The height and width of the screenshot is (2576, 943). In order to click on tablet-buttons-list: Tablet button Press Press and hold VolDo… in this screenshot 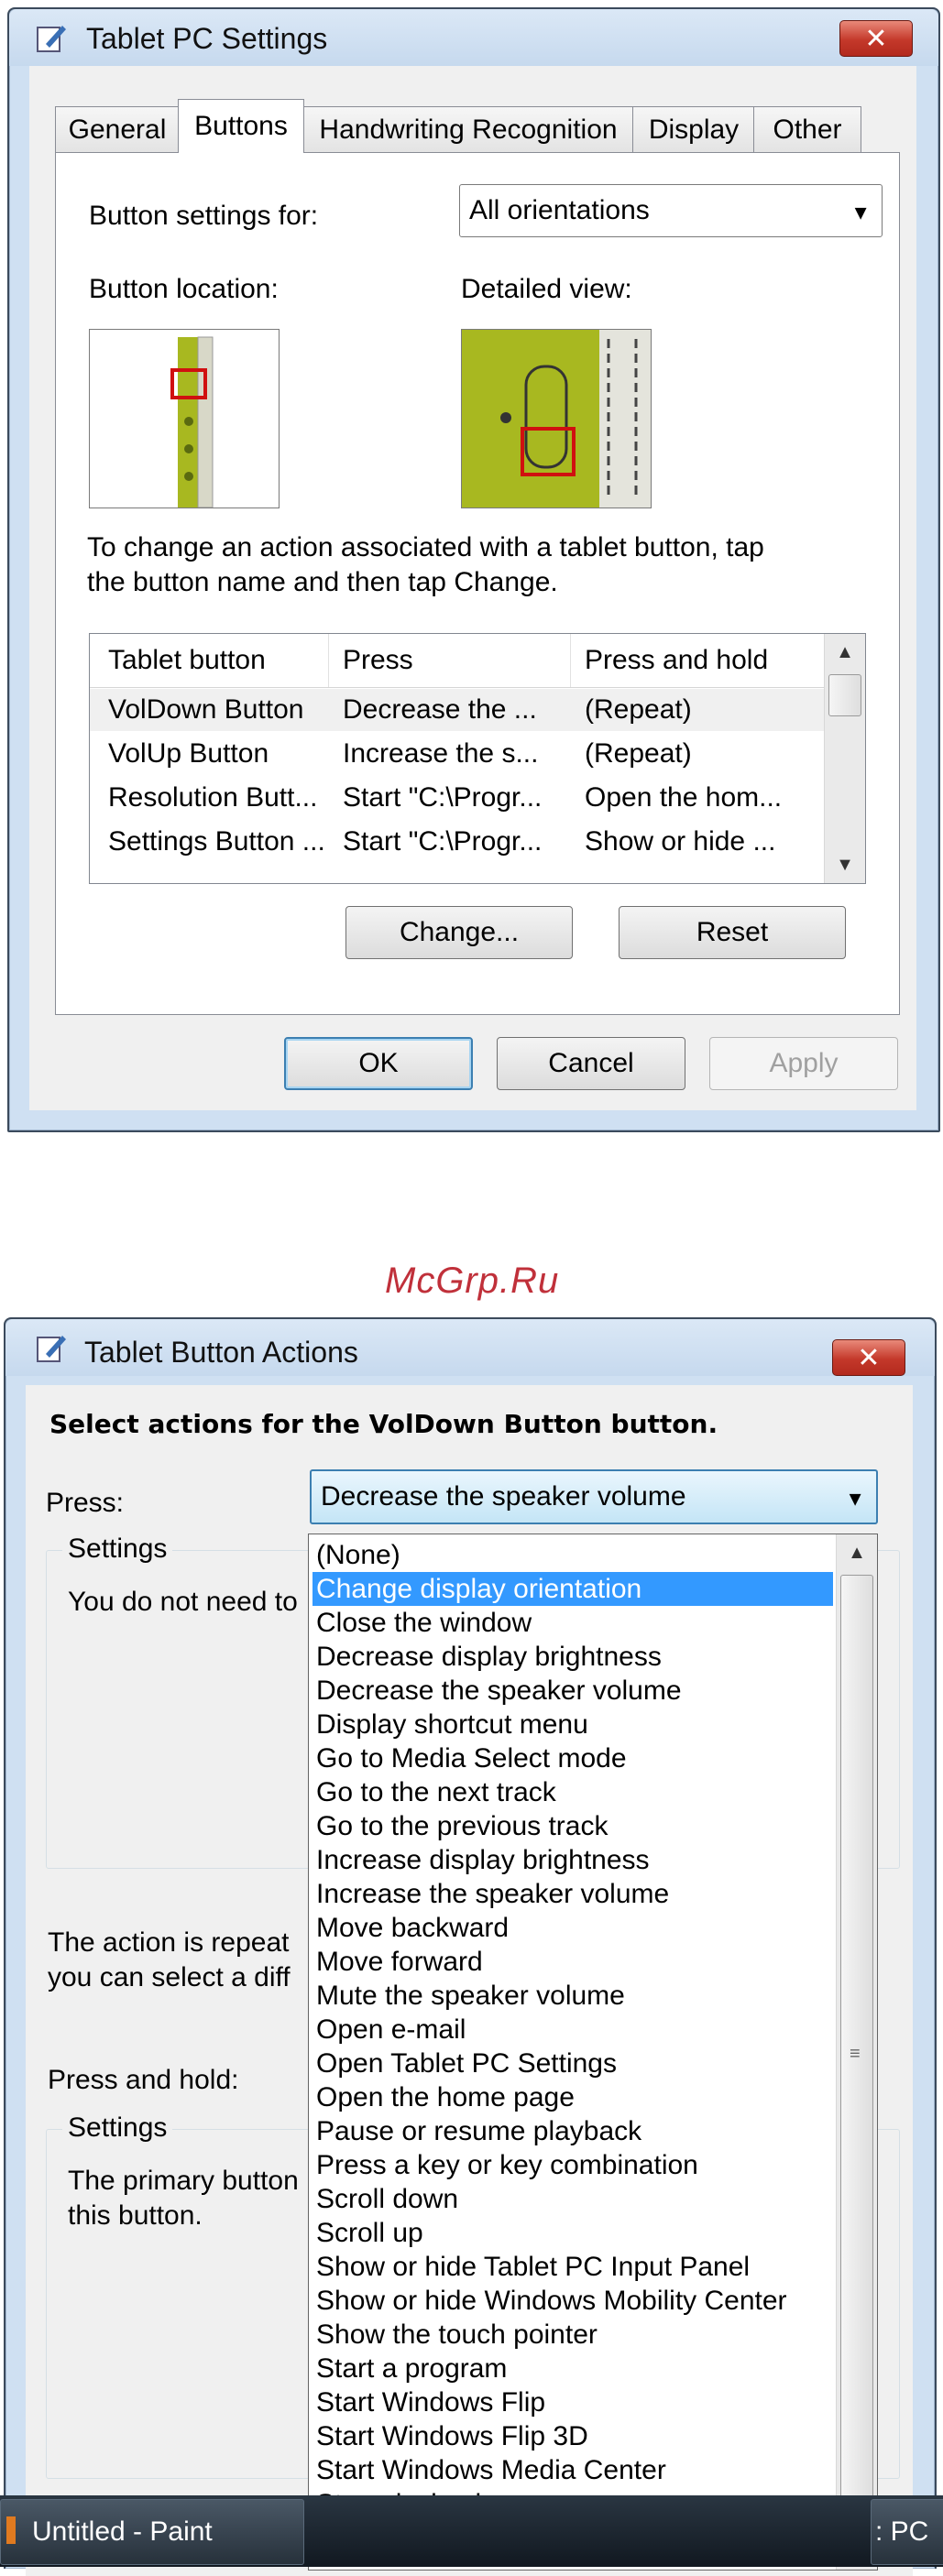, I will do `click(477, 759)`.